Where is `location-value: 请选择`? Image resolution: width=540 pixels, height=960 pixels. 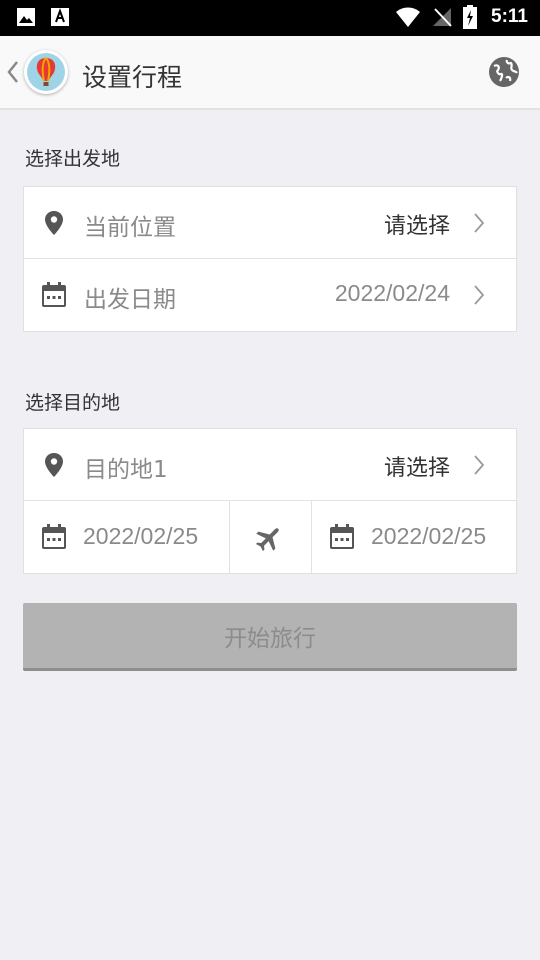
location-value: 请选择 is located at coordinates (416, 226).